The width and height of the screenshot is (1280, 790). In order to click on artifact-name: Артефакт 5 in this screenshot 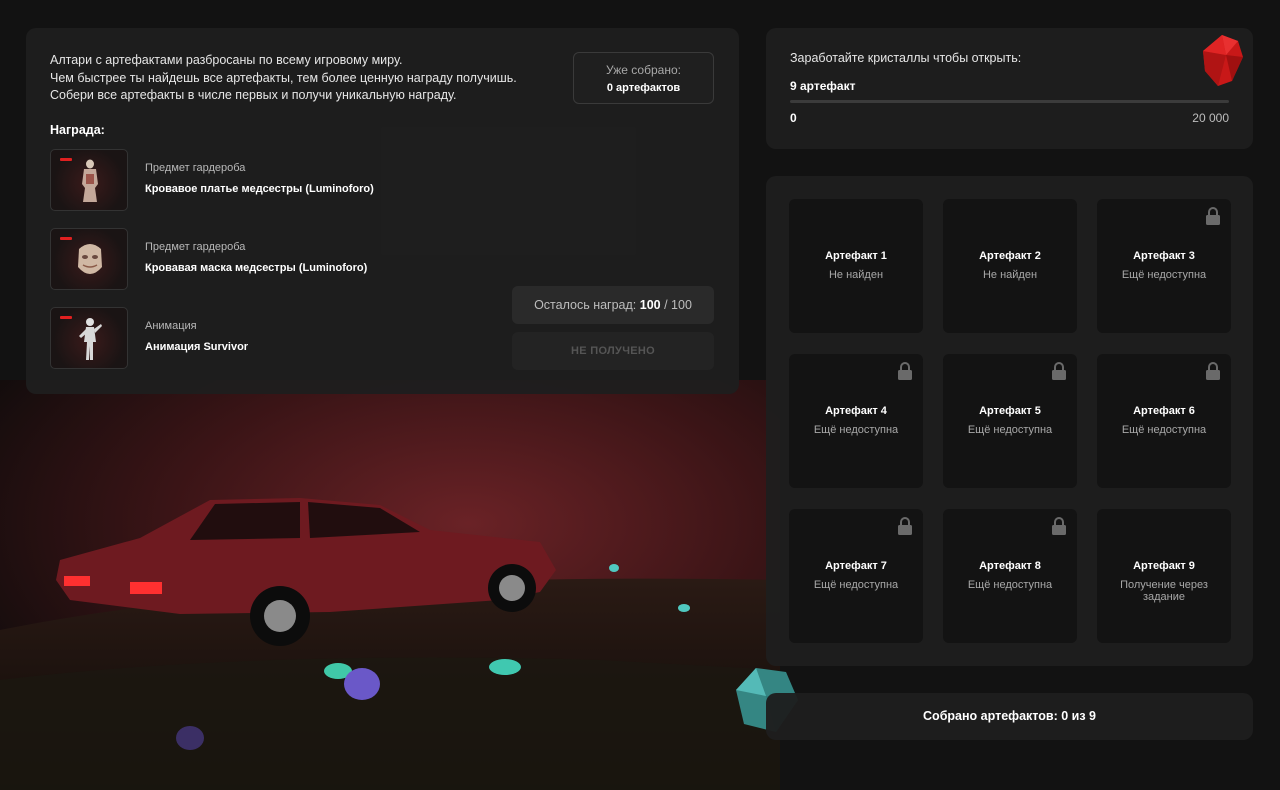, I will do `click(1010, 411)`.